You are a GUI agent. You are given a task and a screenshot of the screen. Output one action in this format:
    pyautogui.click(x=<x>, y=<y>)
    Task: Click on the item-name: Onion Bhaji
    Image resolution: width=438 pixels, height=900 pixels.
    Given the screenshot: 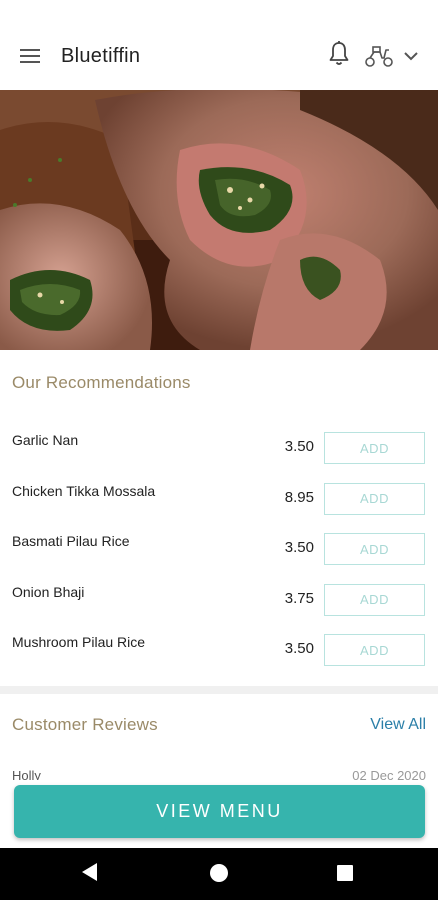 What is the action you would take?
    pyautogui.click(x=48, y=591)
    